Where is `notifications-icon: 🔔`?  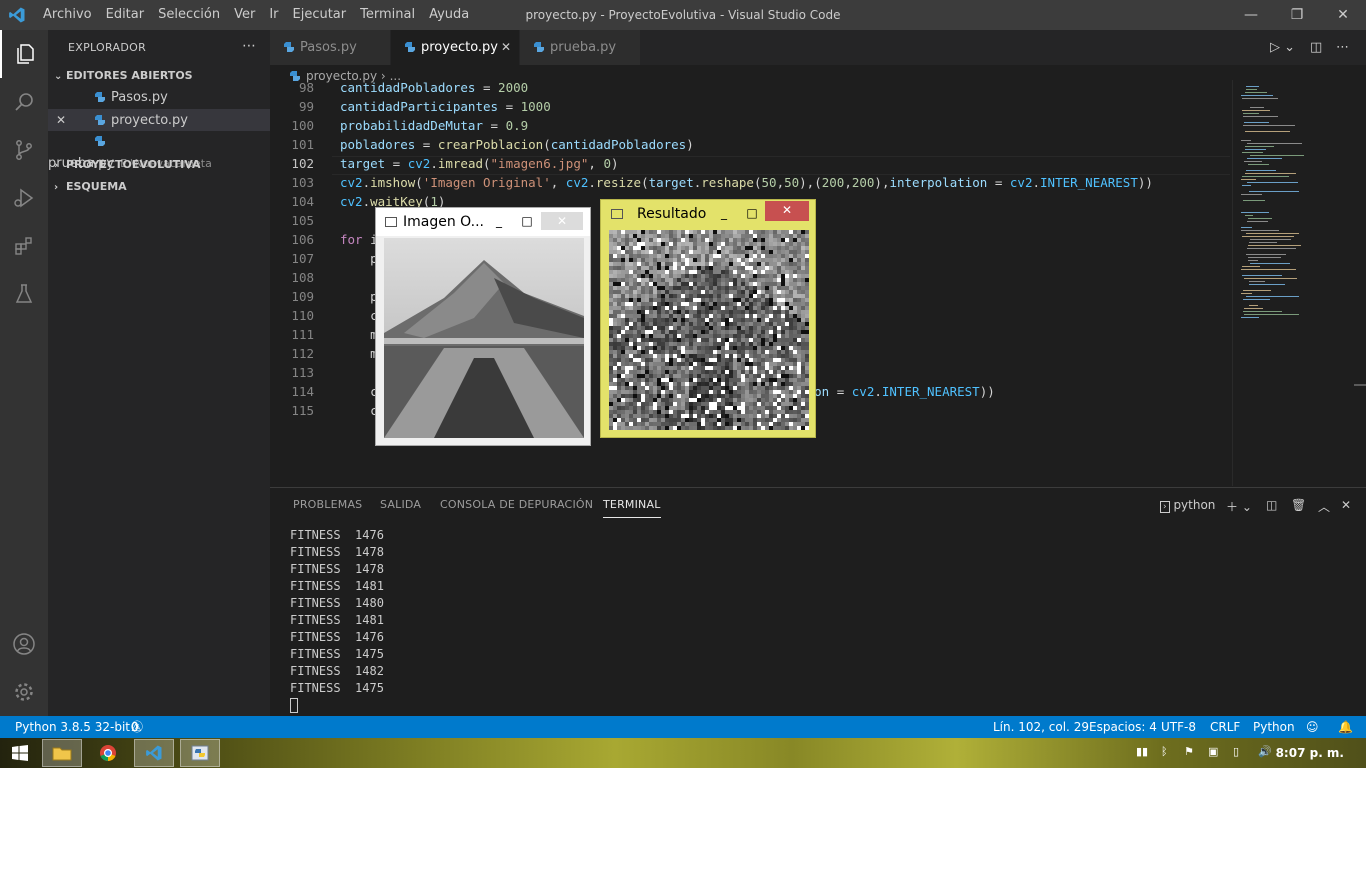 notifications-icon: 🔔 is located at coordinates (1345, 727).